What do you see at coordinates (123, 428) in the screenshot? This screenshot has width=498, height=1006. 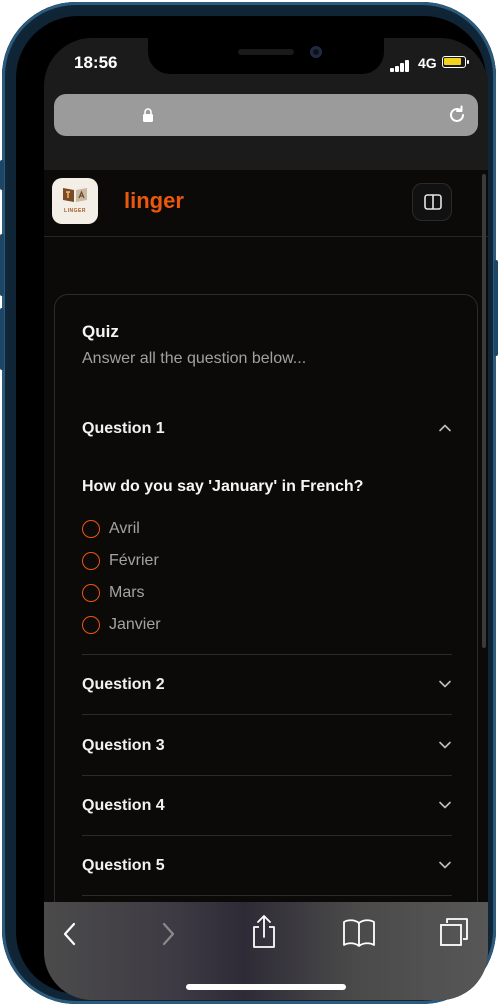 I see `question-1-label: Question 1` at bounding box center [123, 428].